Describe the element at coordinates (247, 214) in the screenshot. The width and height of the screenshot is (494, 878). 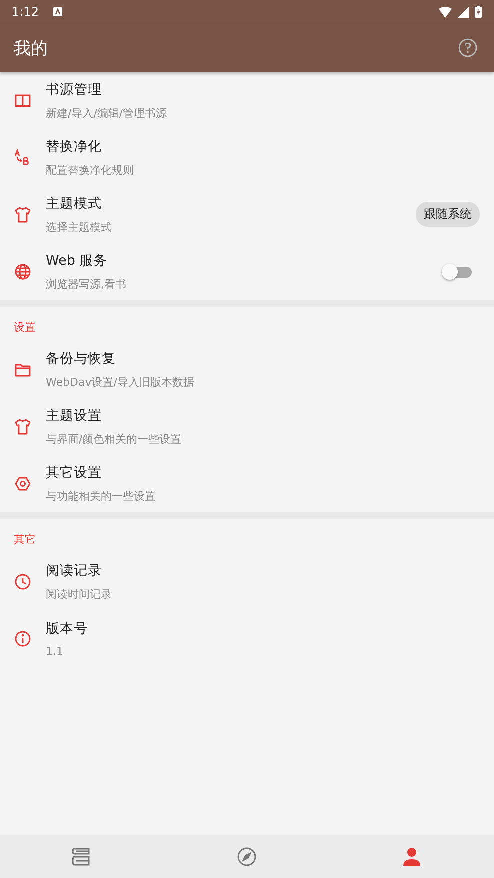
I see `settings-item: 主题模式 选择主题模式 跟随系统` at that location.